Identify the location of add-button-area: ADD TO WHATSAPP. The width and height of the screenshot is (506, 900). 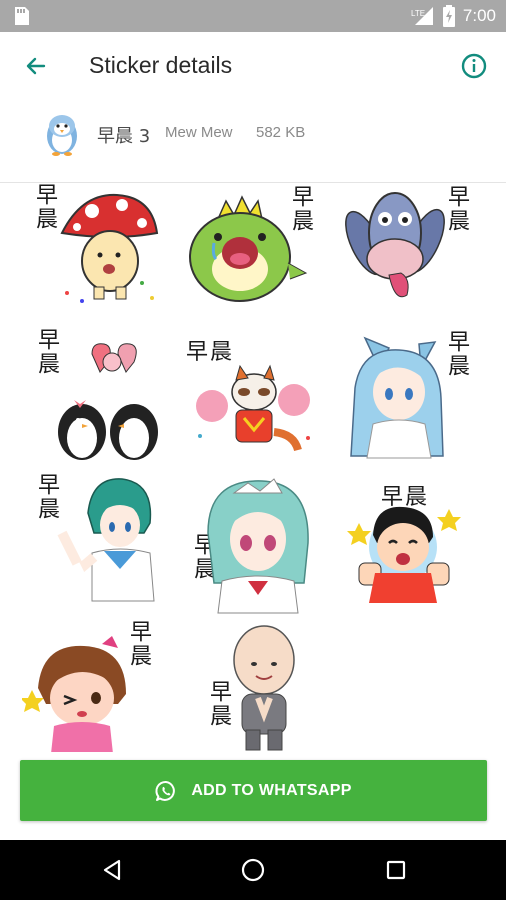
(253, 796).